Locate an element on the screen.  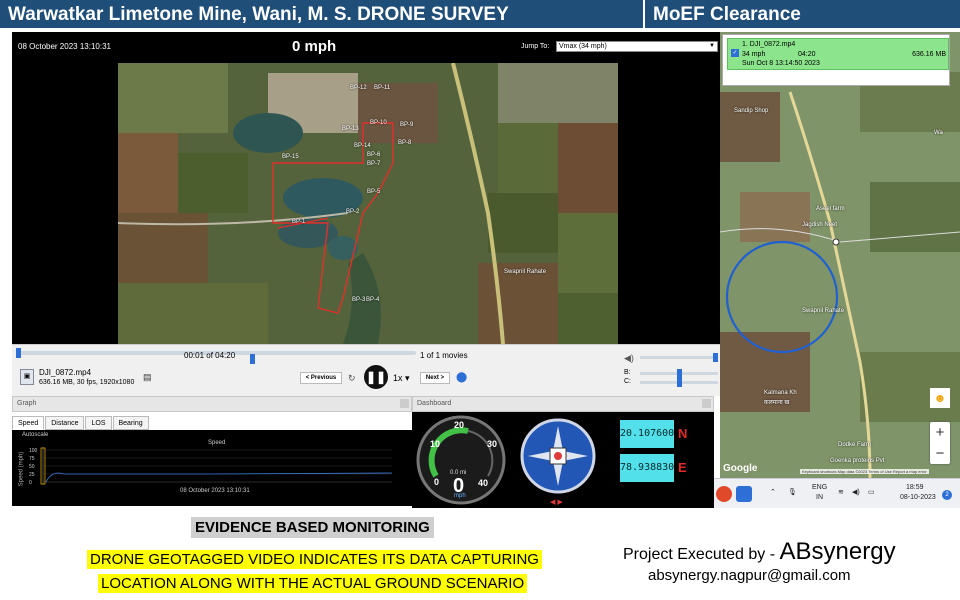
ytick: 50 is located at coordinates (32, 467).